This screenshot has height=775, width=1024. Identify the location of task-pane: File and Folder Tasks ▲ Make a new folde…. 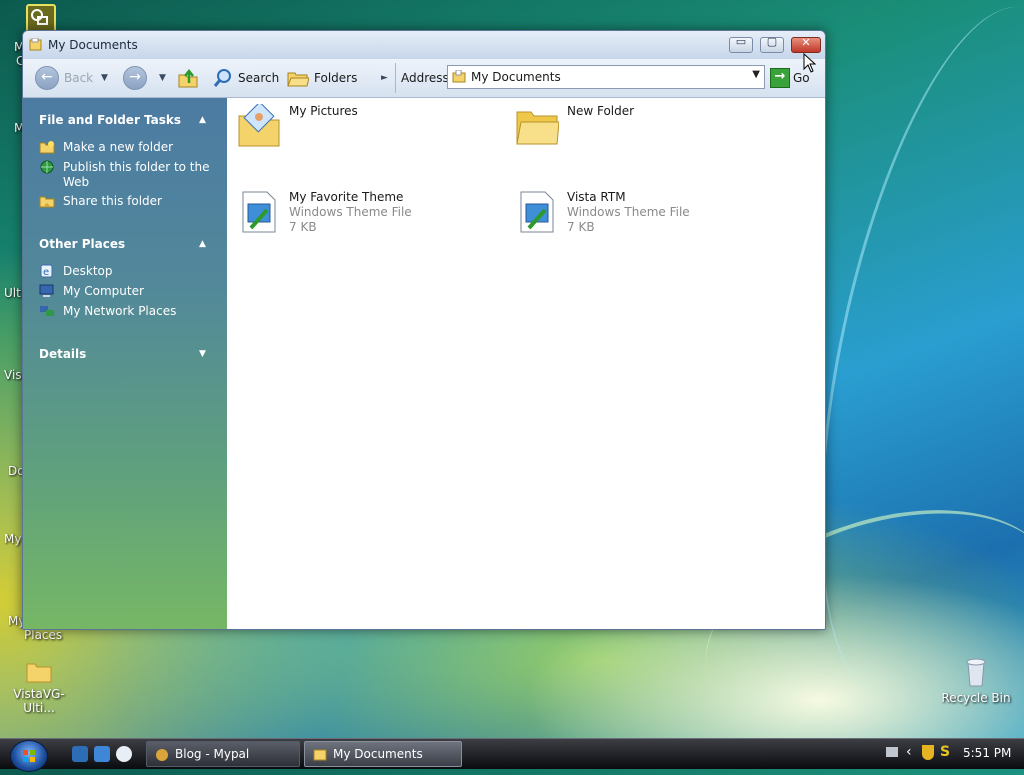
(125, 363).